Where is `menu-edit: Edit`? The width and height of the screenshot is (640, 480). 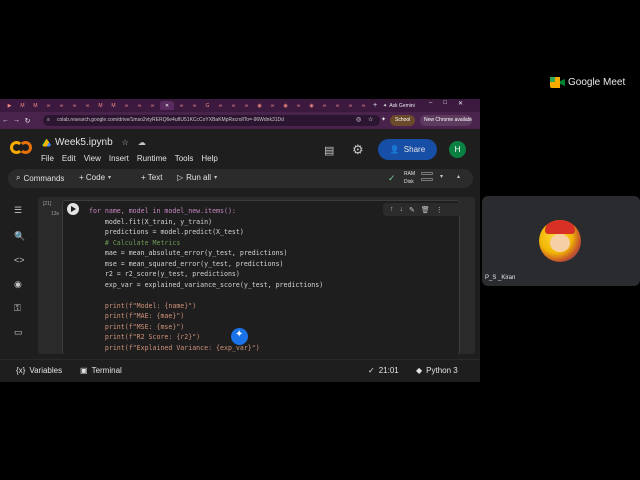
menu-edit: Edit is located at coordinates (69, 158).